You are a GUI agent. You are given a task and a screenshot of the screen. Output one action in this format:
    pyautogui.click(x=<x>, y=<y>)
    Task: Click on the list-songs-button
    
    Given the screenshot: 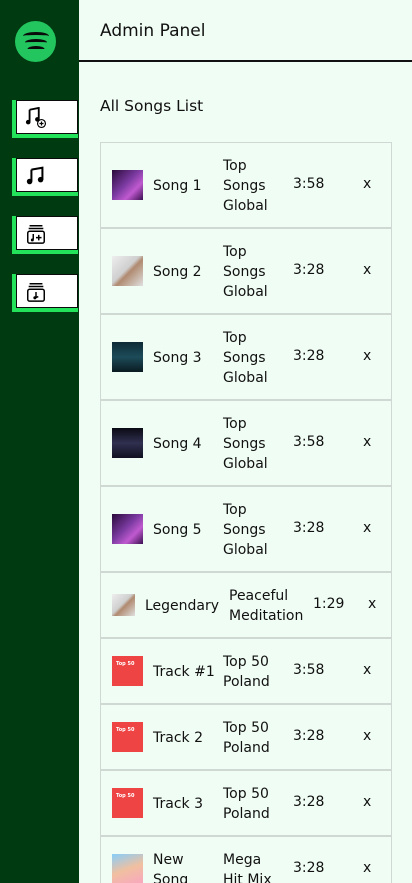 What is the action you would take?
    pyautogui.click(x=45, y=177)
    